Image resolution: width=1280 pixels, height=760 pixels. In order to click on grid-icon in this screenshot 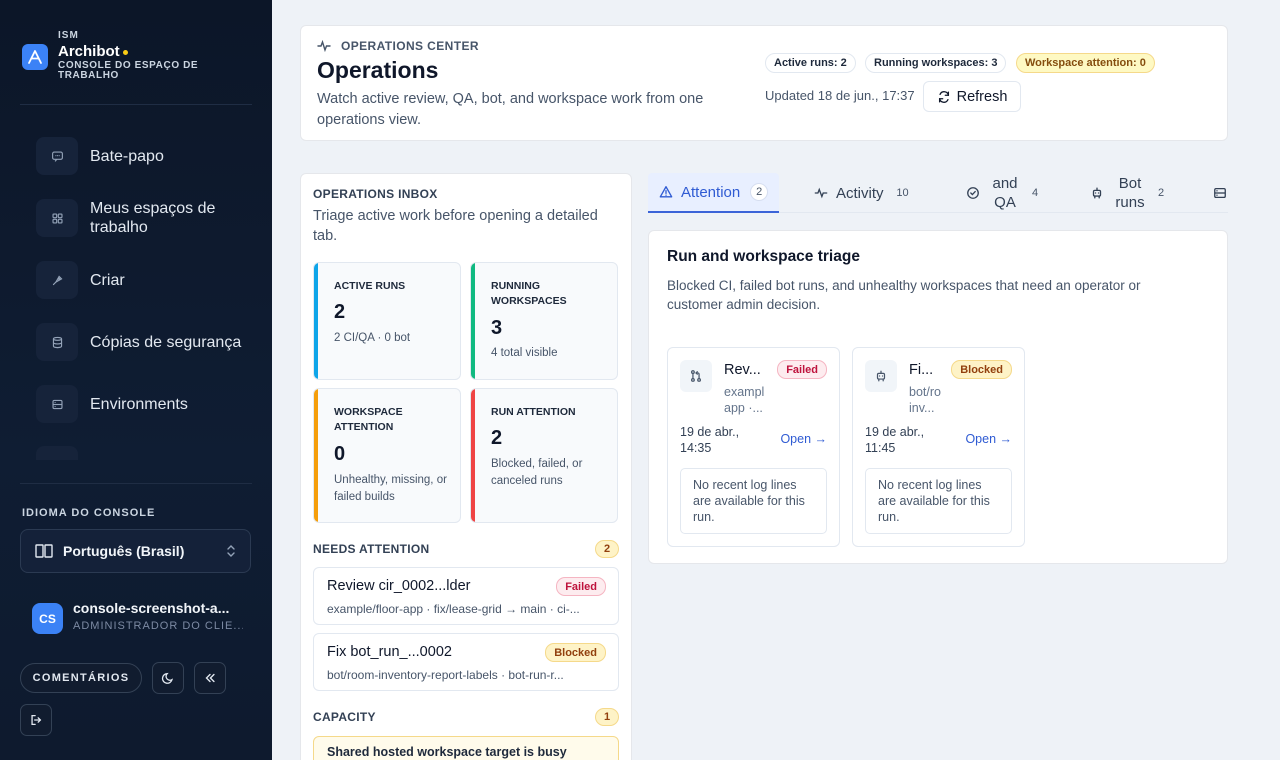, I will do `click(57, 218)`.